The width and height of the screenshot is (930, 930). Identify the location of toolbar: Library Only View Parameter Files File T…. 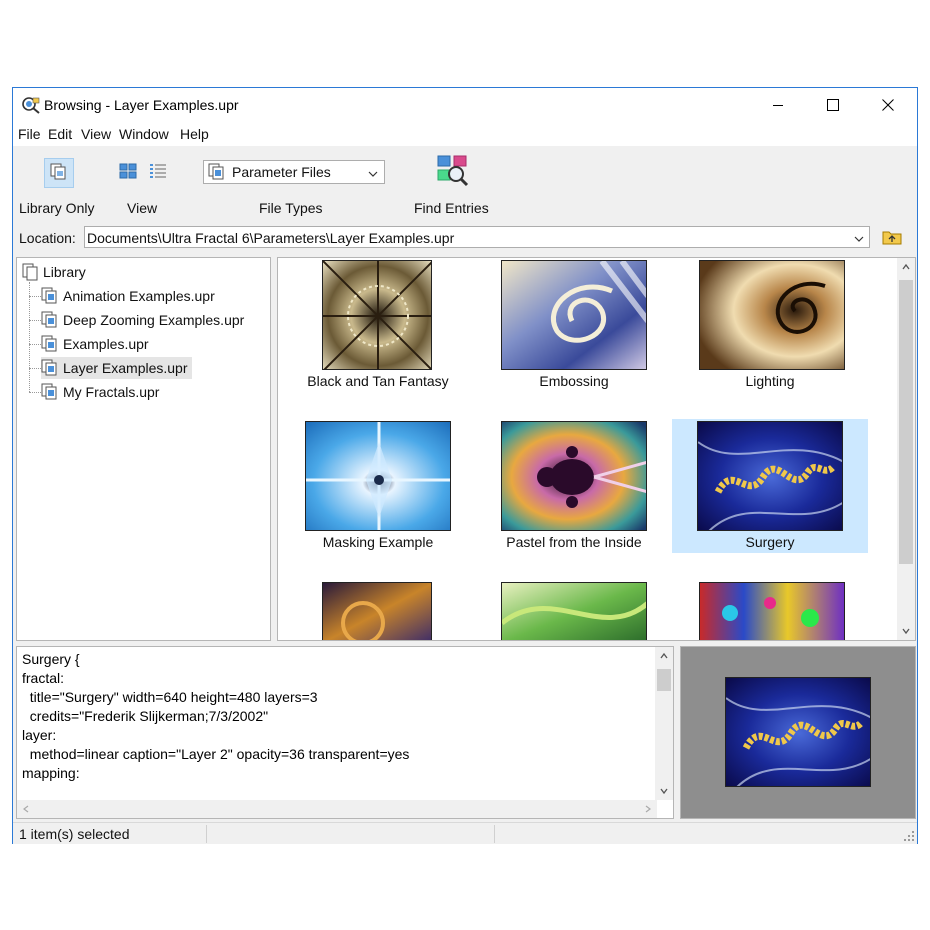
(465, 185).